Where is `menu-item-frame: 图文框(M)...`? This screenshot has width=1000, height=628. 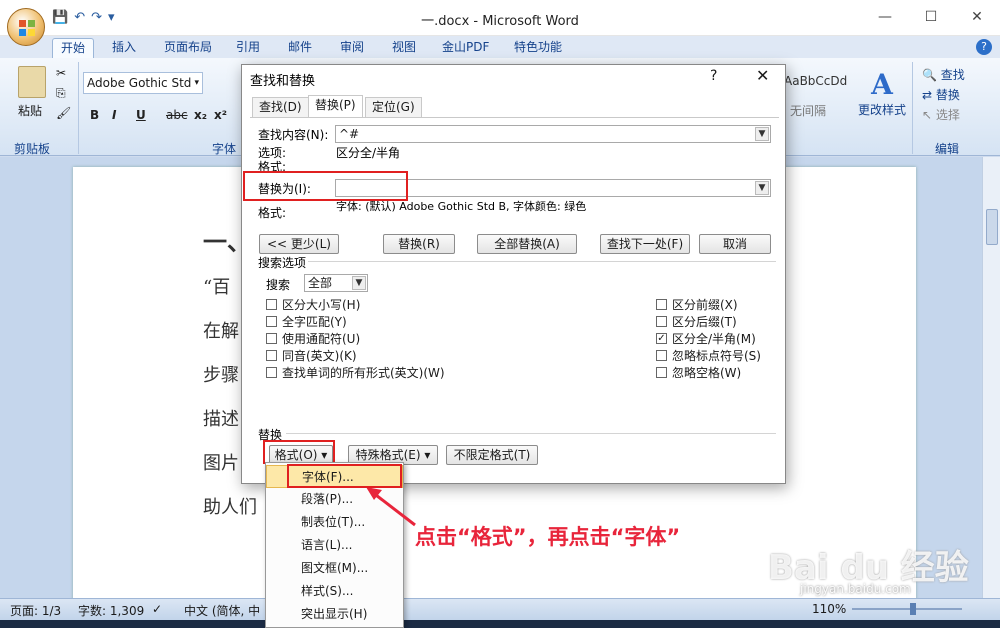
menu-item-frame: 图文框(M)... is located at coordinates (334, 568).